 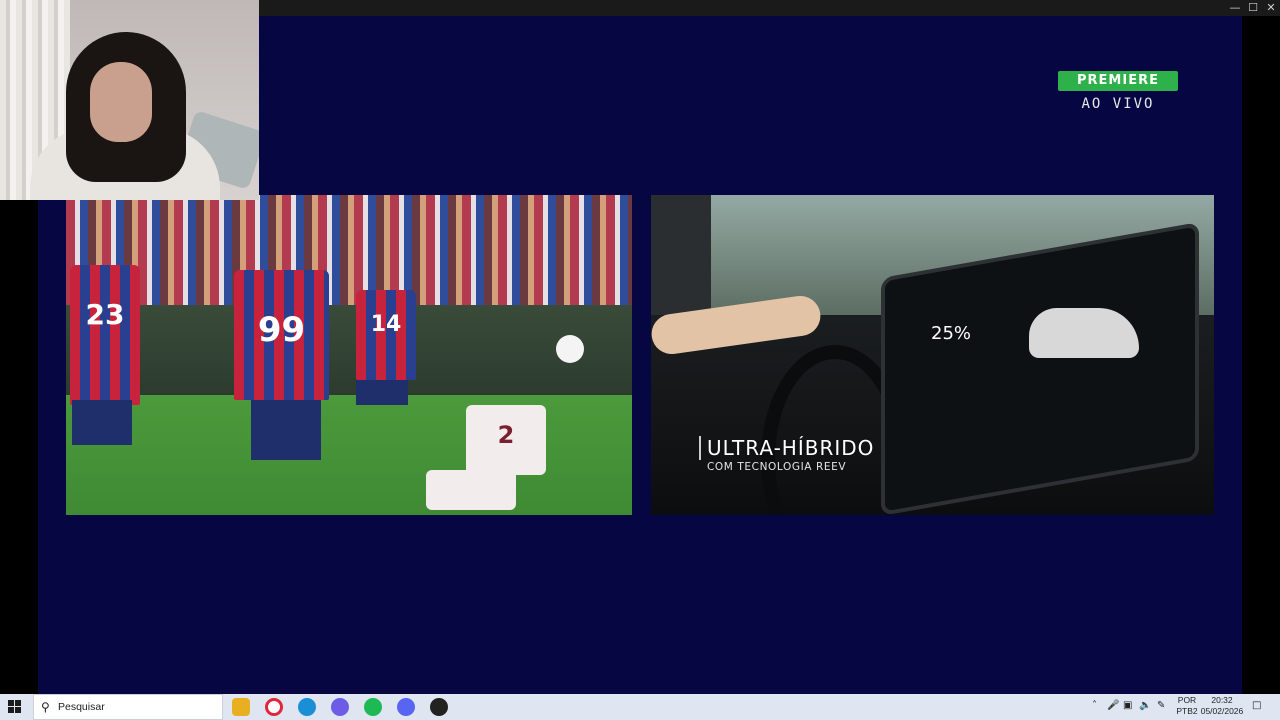 What do you see at coordinates (777, 467) in the screenshot?
I see `ad-subtitle: COM TECNOLOGIA REEV` at bounding box center [777, 467].